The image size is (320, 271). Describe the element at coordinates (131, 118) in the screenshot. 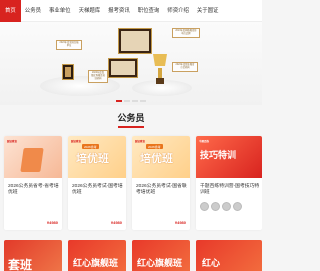

I see `section-title: 公务员` at that location.